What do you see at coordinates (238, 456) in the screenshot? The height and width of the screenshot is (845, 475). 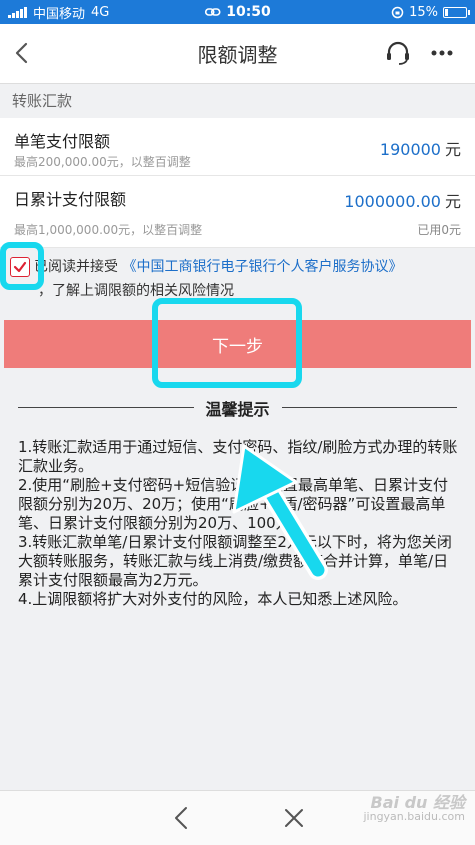 I see `tip-item: 1.转账汇款适用于通过短信、支付密码、指纹/刷脸方式办理的转账汇款业务。` at bounding box center [238, 456].